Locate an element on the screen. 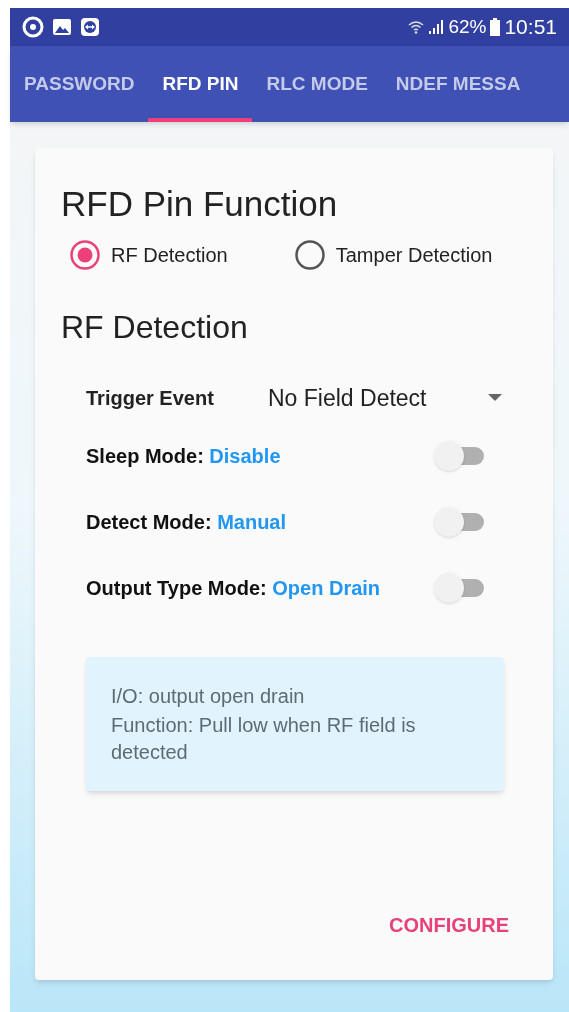  image-icon is located at coordinates (62, 27).